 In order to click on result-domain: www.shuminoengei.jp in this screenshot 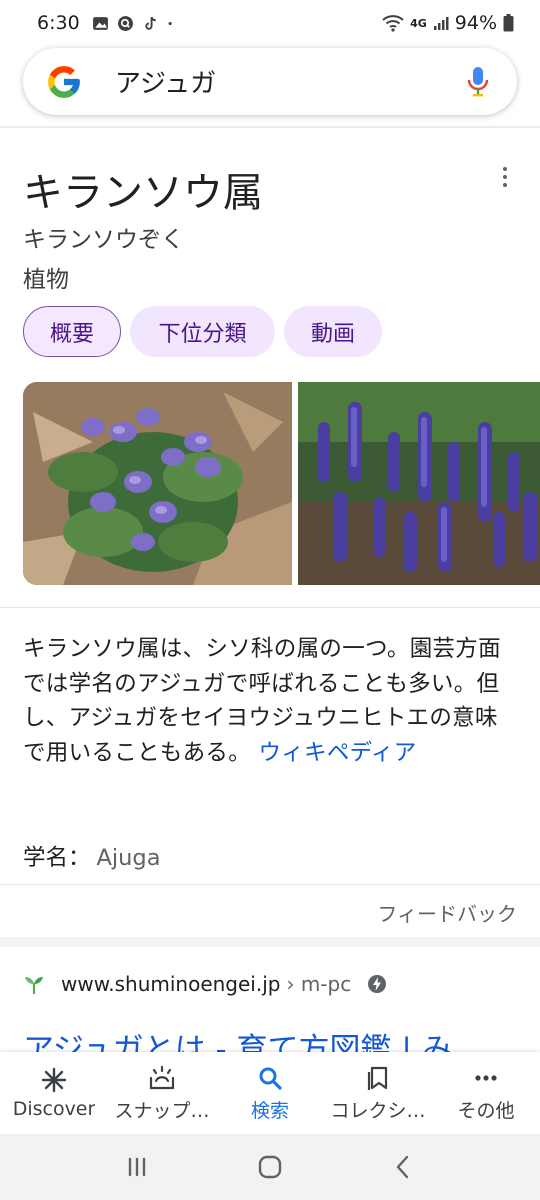, I will do `click(171, 984)`.